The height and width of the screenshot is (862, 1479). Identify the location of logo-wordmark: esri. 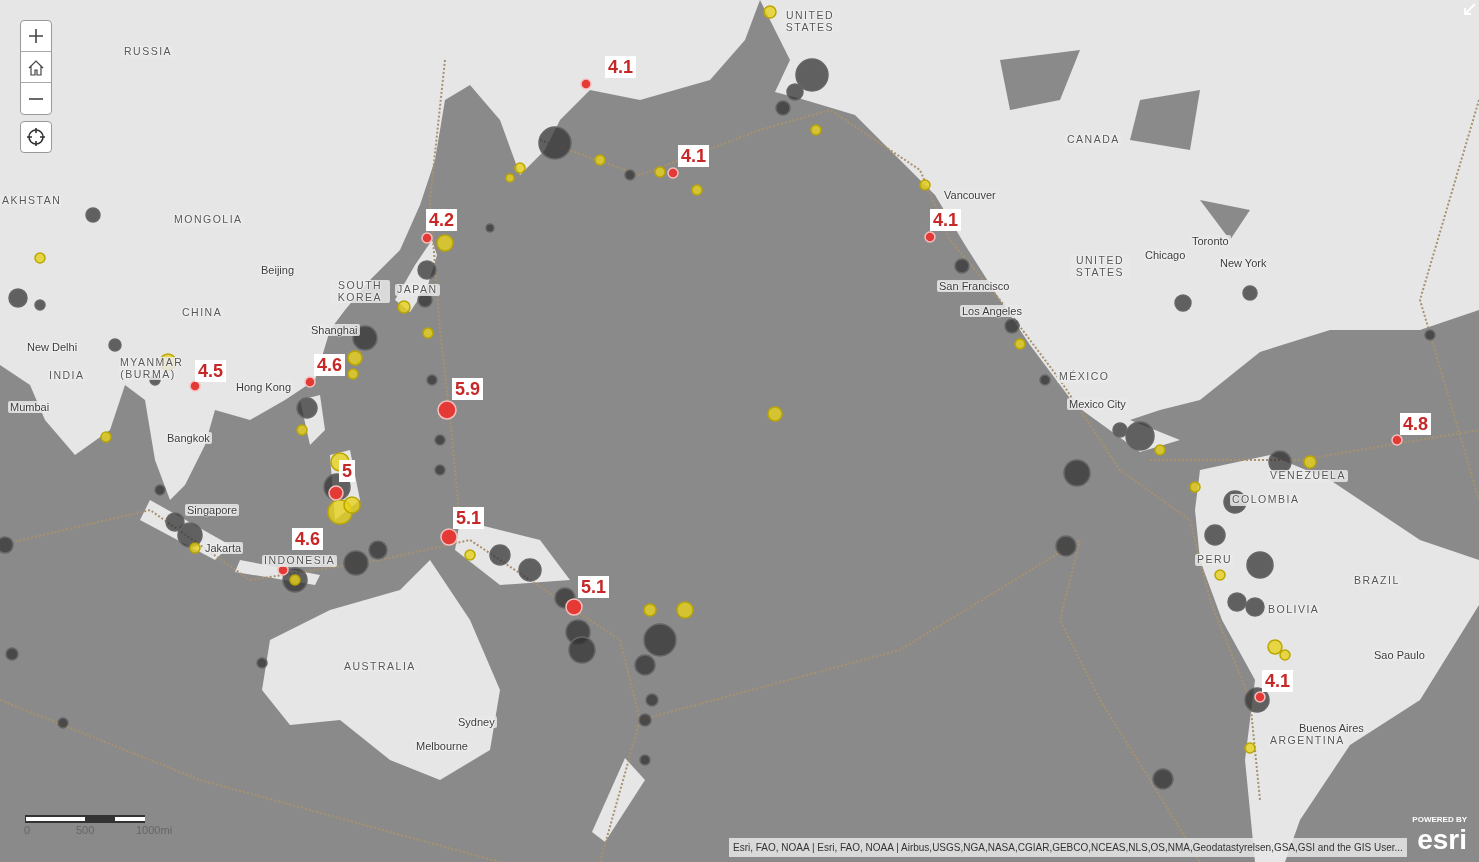
(1442, 840).